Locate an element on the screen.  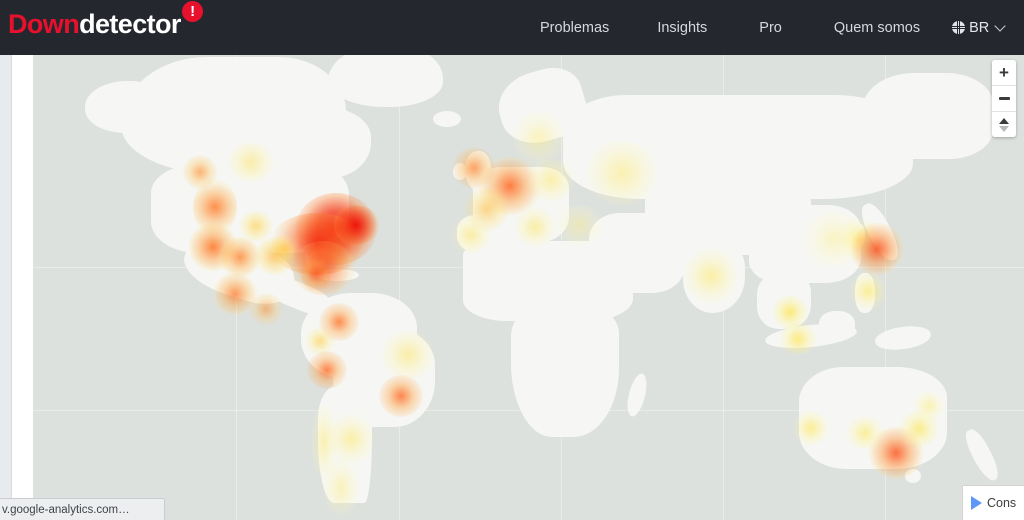
site-logo: Downdetector! is located at coordinates (105, 20).